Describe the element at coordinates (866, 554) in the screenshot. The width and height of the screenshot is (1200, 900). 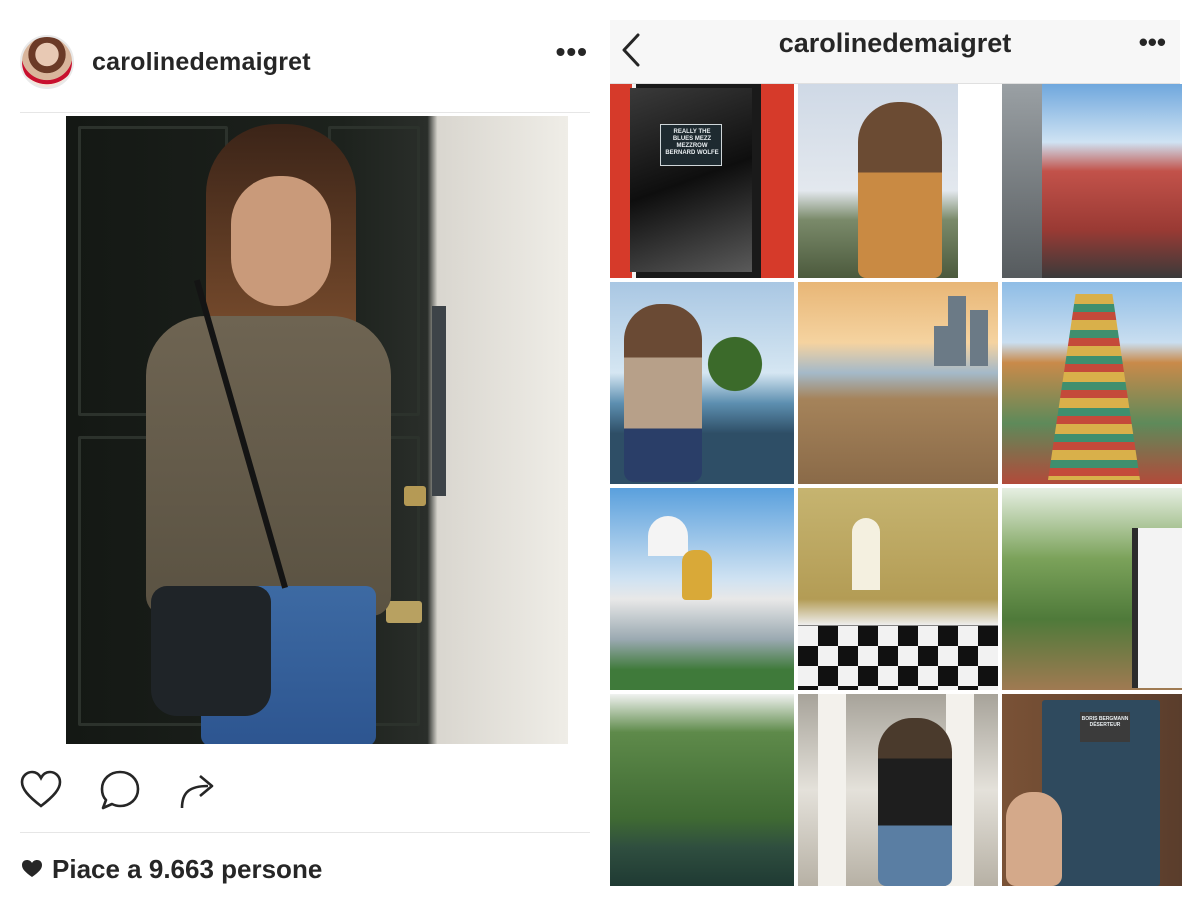
I see `arched-window` at that location.